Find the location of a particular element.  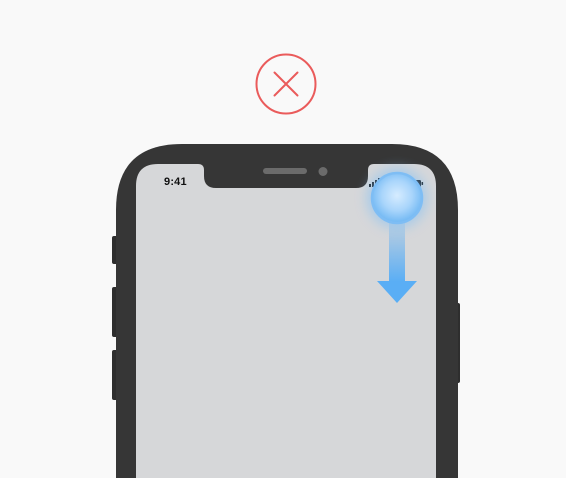

front-camera is located at coordinates (323, 171).